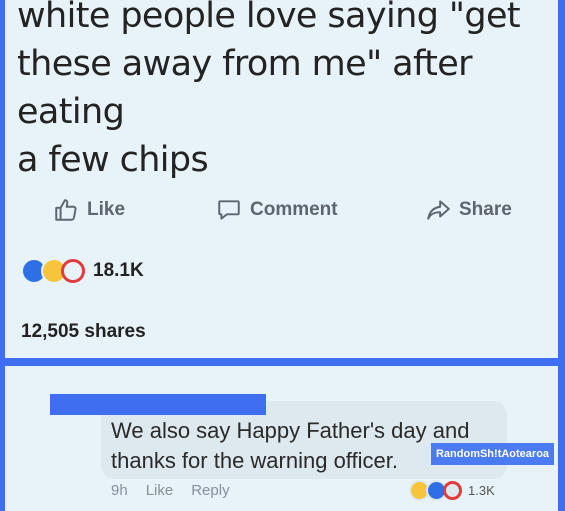 The height and width of the screenshot is (511, 565). What do you see at coordinates (245, 88) in the screenshot?
I see `post-text-line: these away from me" after eating` at bounding box center [245, 88].